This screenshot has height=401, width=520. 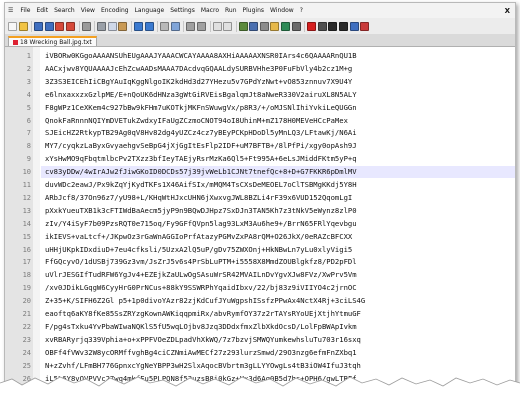 I want to click on tab-label: 18 Wrecking Ball.jpg.txt, so click(x=56, y=42).